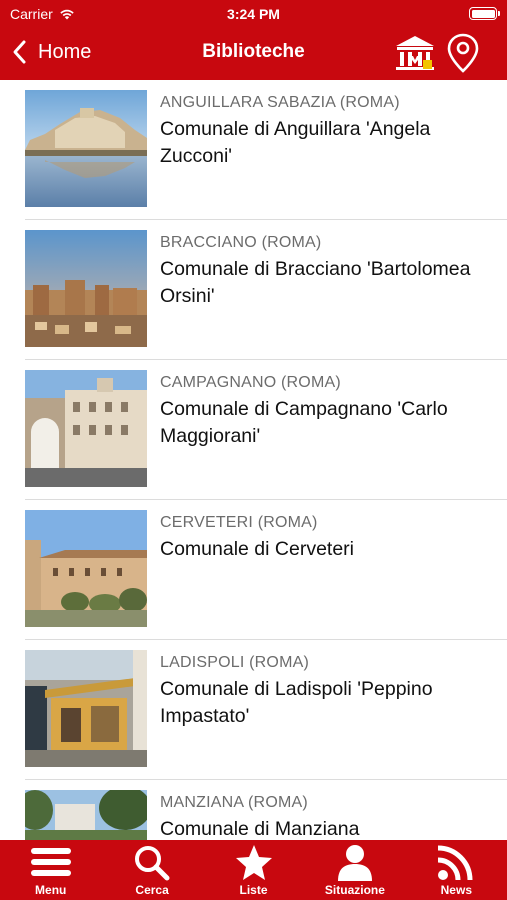  Describe the element at coordinates (234, 802) in the screenshot. I see `library-city: MANZIANA (ROMA)` at that location.